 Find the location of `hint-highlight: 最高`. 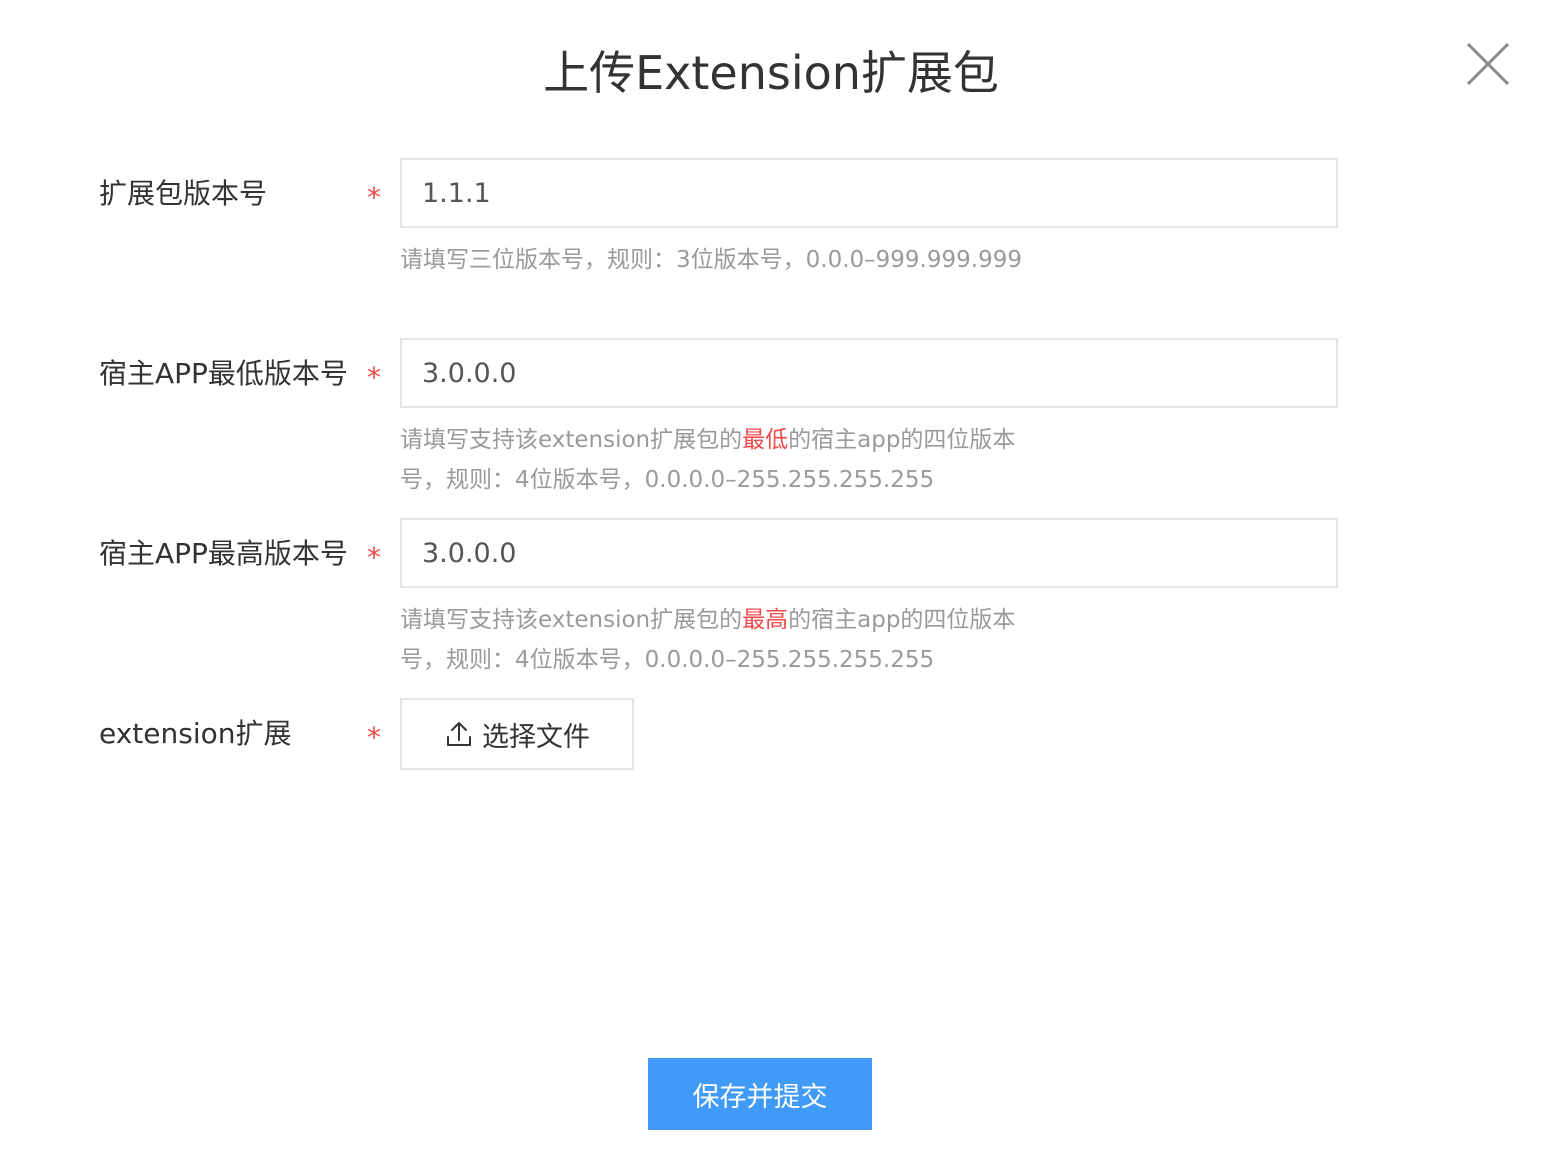

hint-highlight: 最高 is located at coordinates (765, 620).